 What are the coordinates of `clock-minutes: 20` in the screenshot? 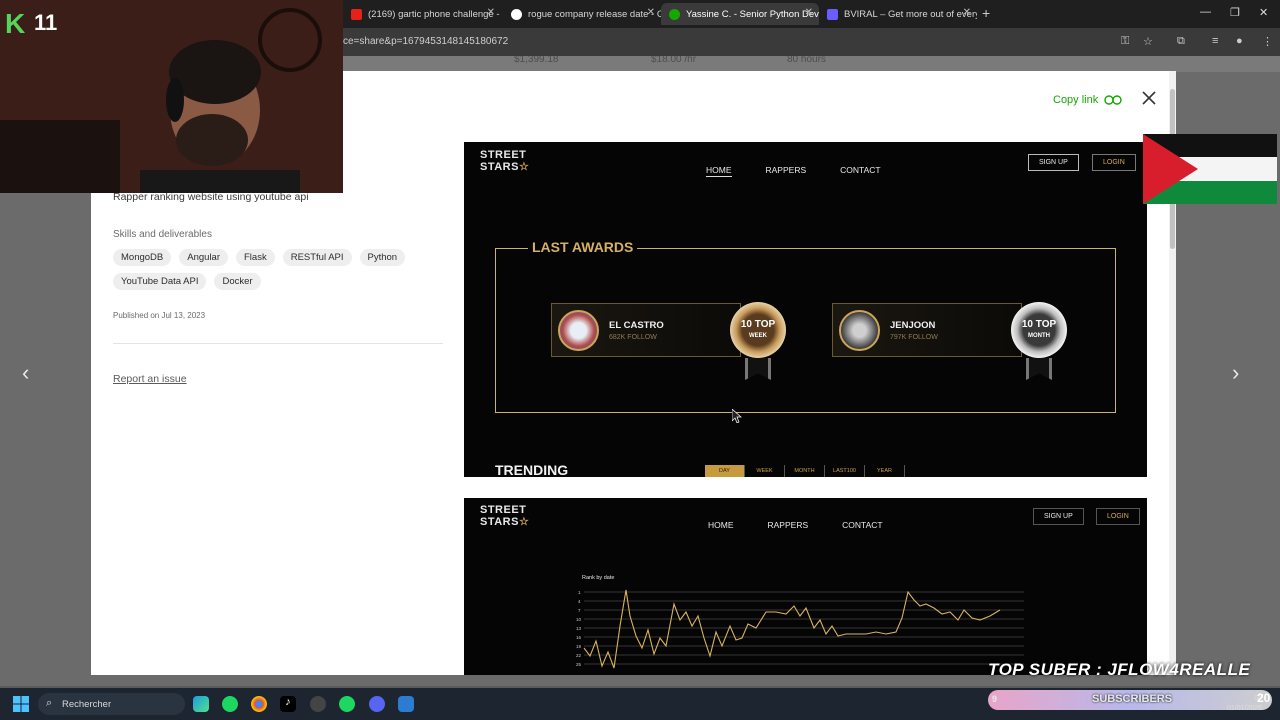 It's located at (1264, 698).